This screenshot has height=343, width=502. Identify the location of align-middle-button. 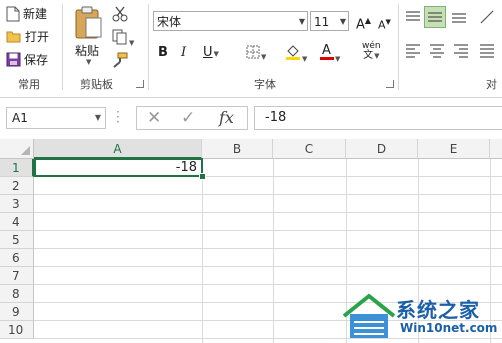
(435, 17).